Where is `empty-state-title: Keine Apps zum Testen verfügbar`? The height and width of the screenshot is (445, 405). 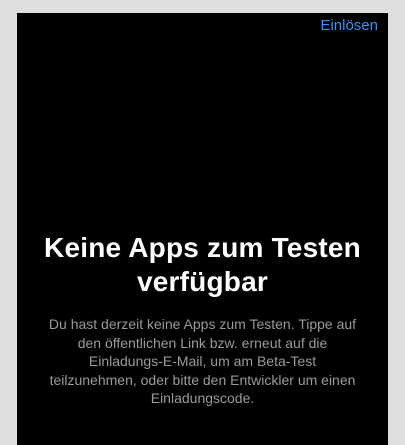 empty-state-title: Keine Apps zum Testen verfügbar is located at coordinates (202, 264).